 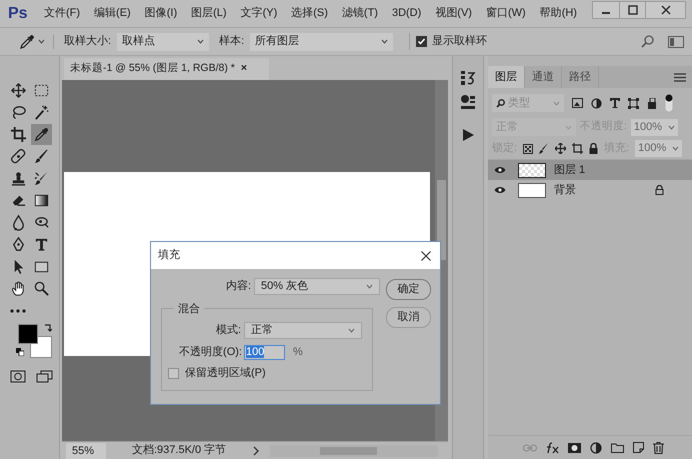 What do you see at coordinates (44, 376) in the screenshot?
I see `screen-mode-icon` at bounding box center [44, 376].